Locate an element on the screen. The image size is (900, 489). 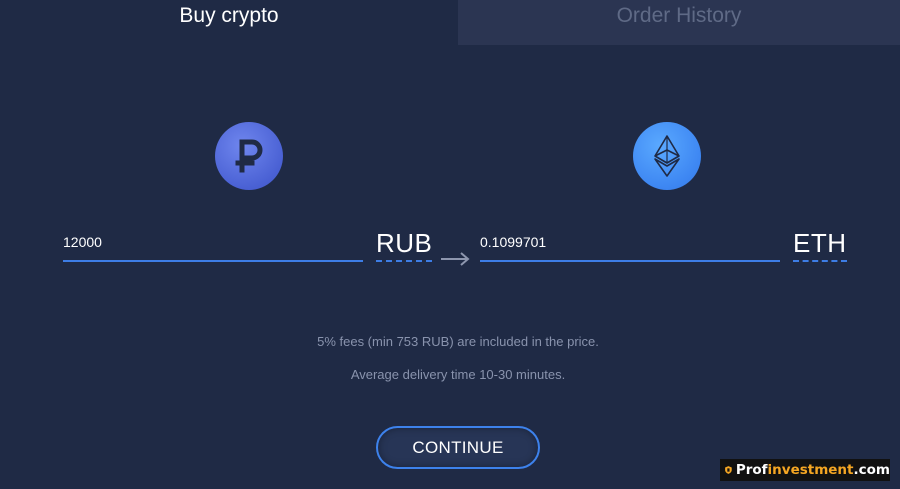
to-currency-selector: ETH is located at coordinates (820, 245).